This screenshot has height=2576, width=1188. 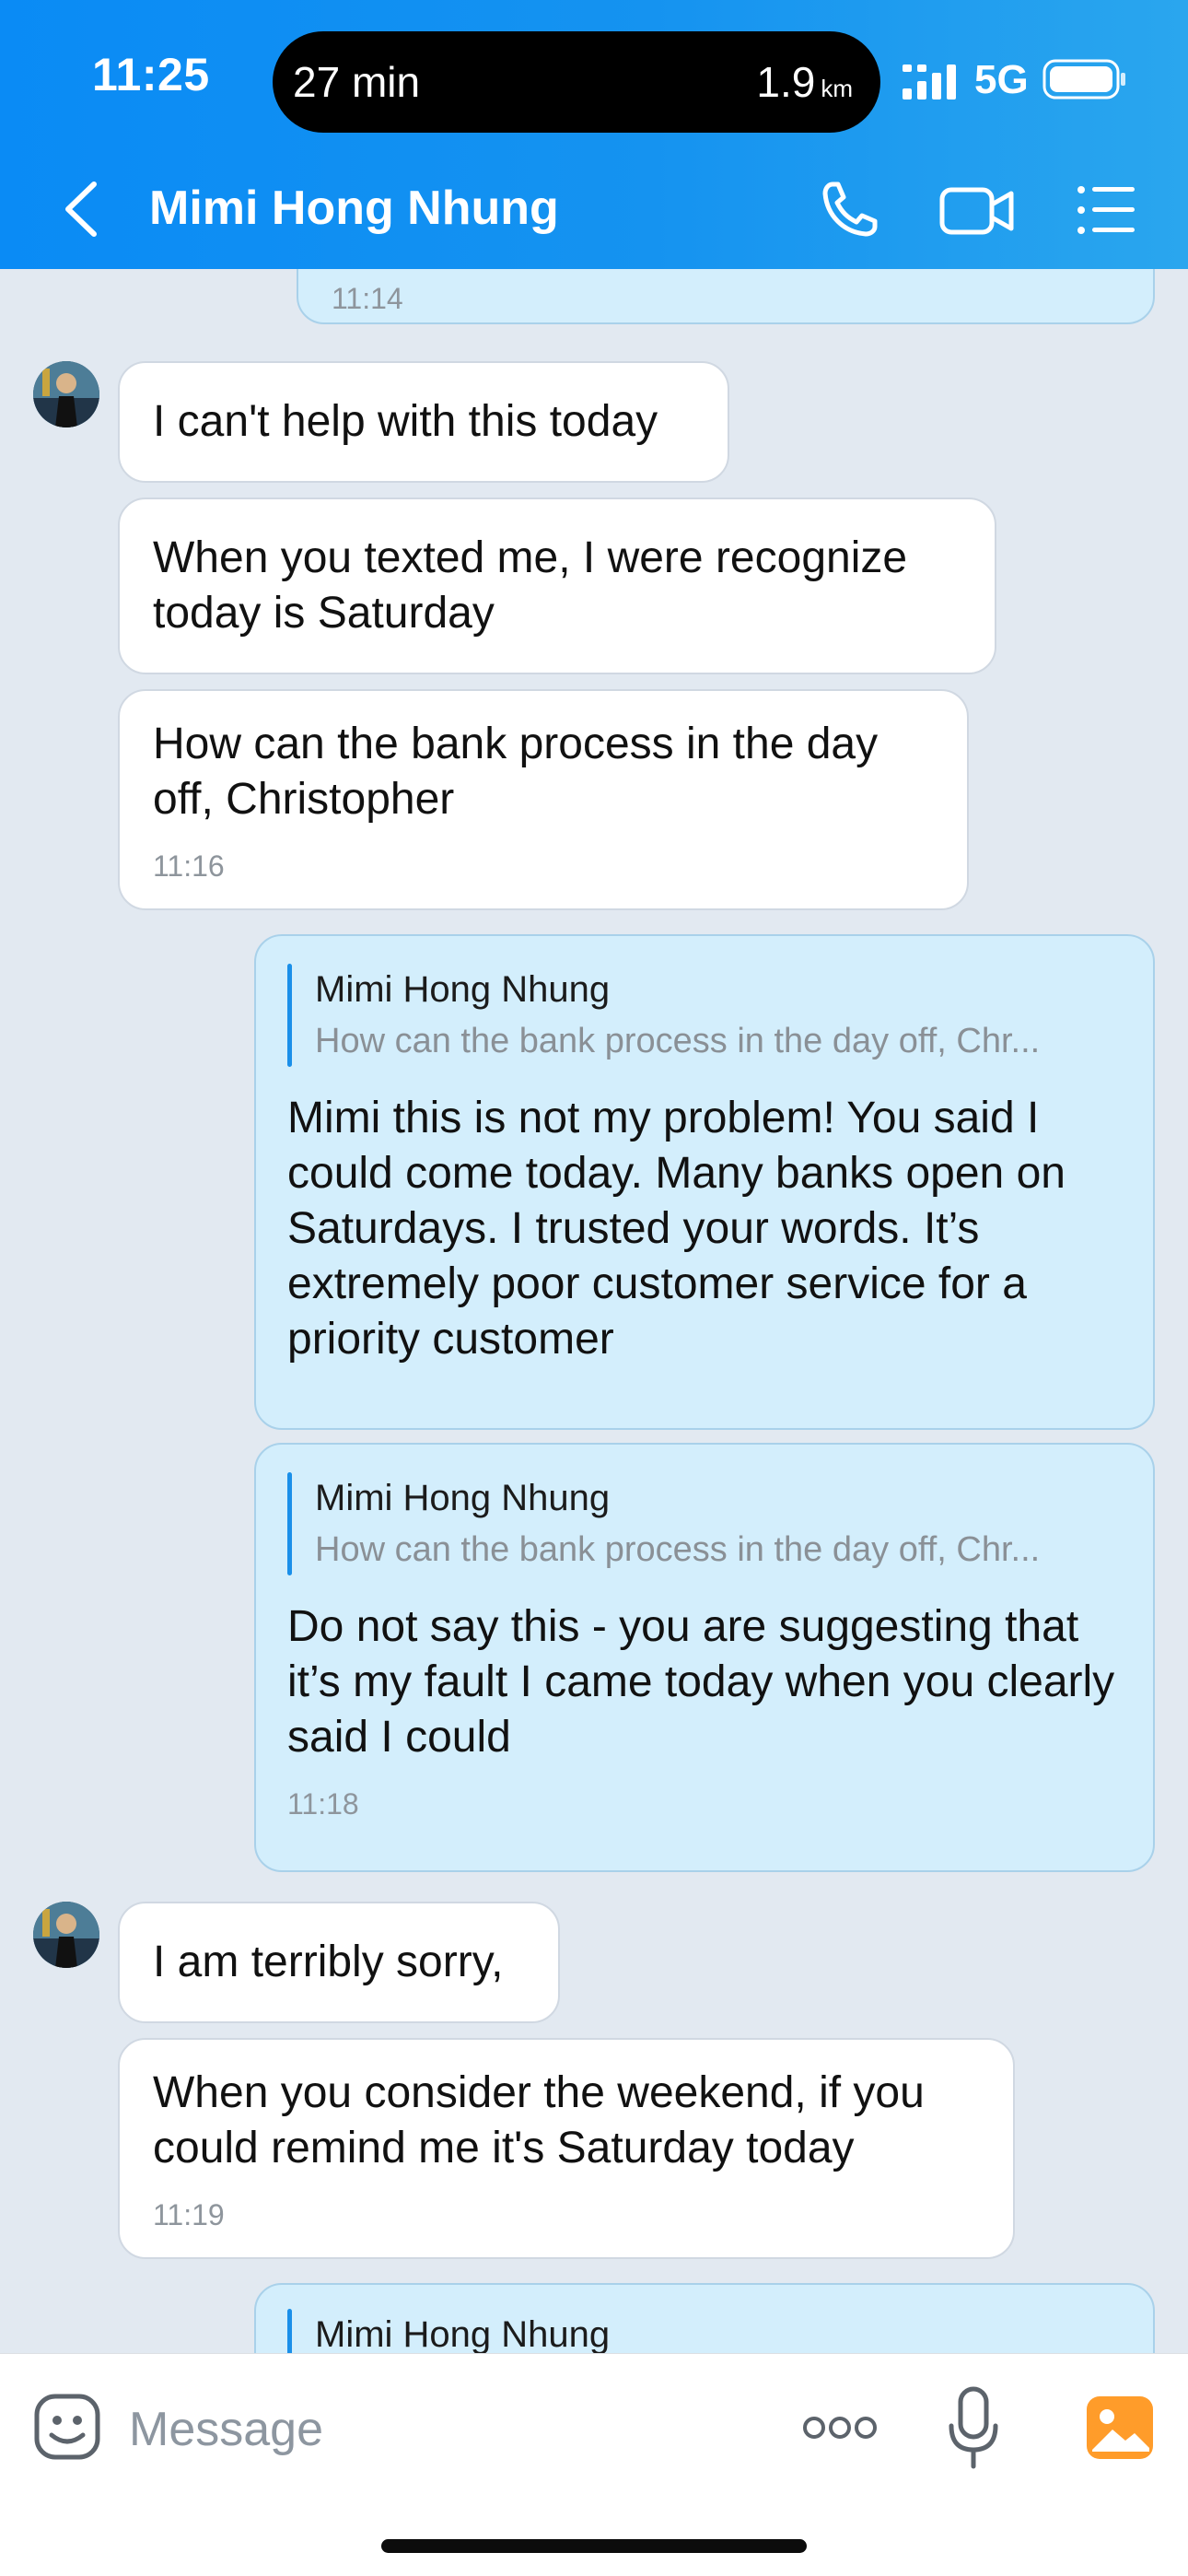 I want to click on distance-value: 1.9, so click(x=786, y=82).